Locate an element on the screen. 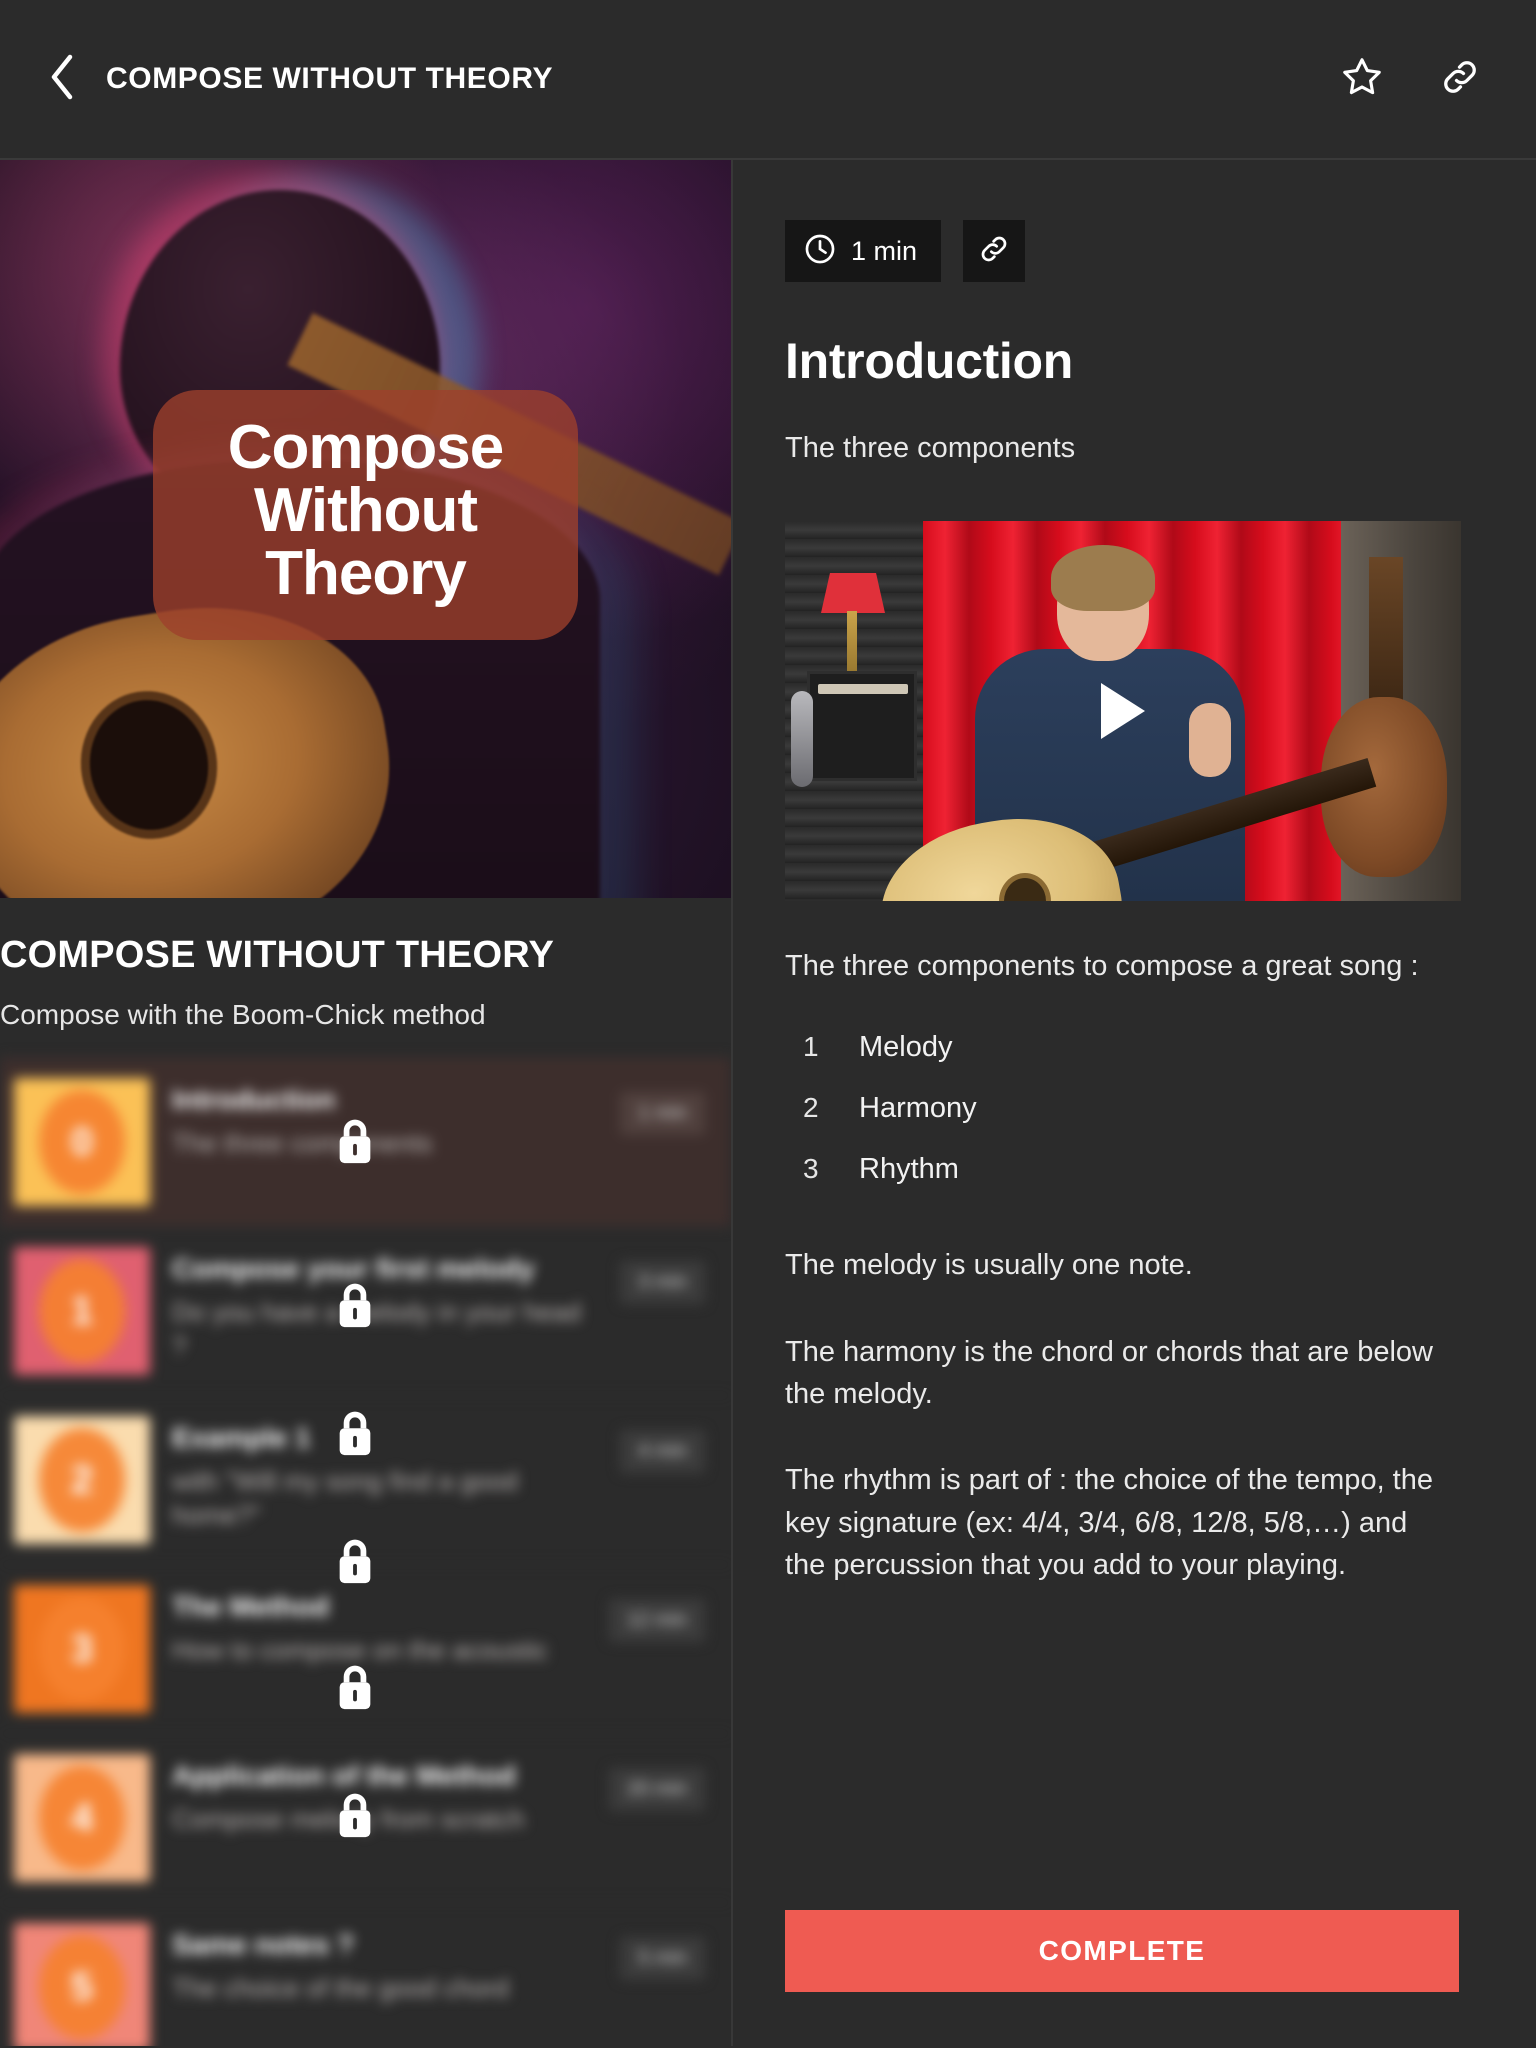 Image resolution: width=1536 pixels, height=2048 pixels. lesson-number: 5 is located at coordinates (82, 1986).